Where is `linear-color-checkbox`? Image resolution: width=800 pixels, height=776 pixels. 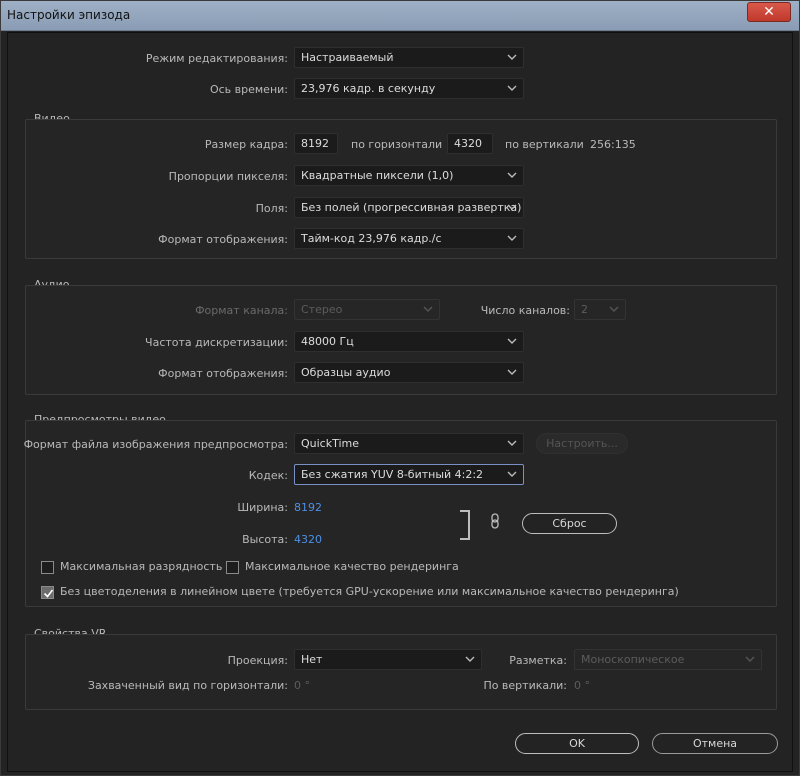 linear-color-checkbox is located at coordinates (47, 592).